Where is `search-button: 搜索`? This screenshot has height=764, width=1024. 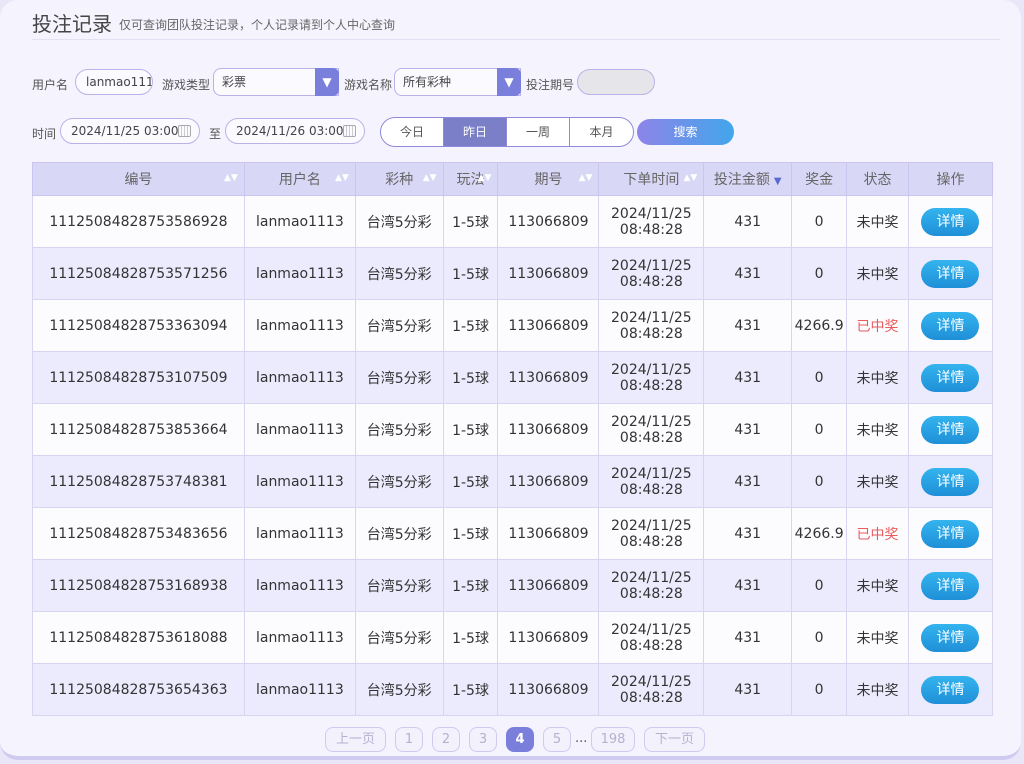
search-button: 搜索 is located at coordinates (685, 132).